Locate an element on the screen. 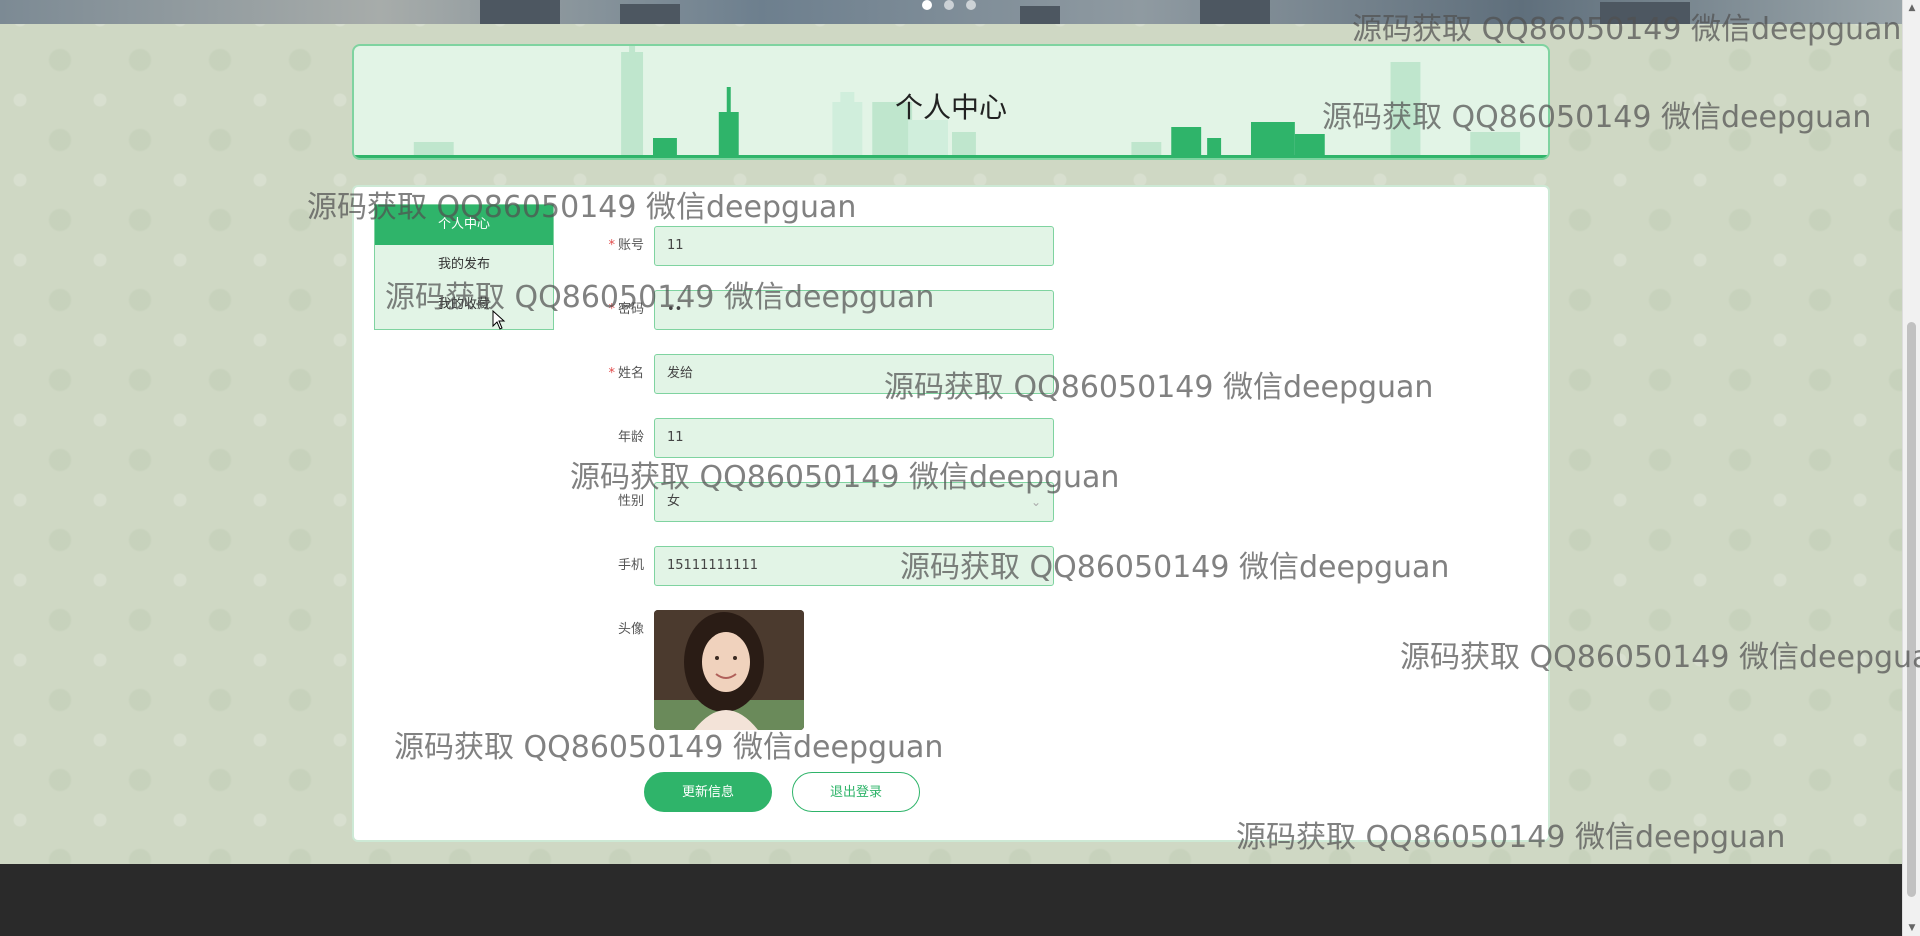 The width and height of the screenshot is (1920, 936). top-banner is located at coordinates (951, 12).